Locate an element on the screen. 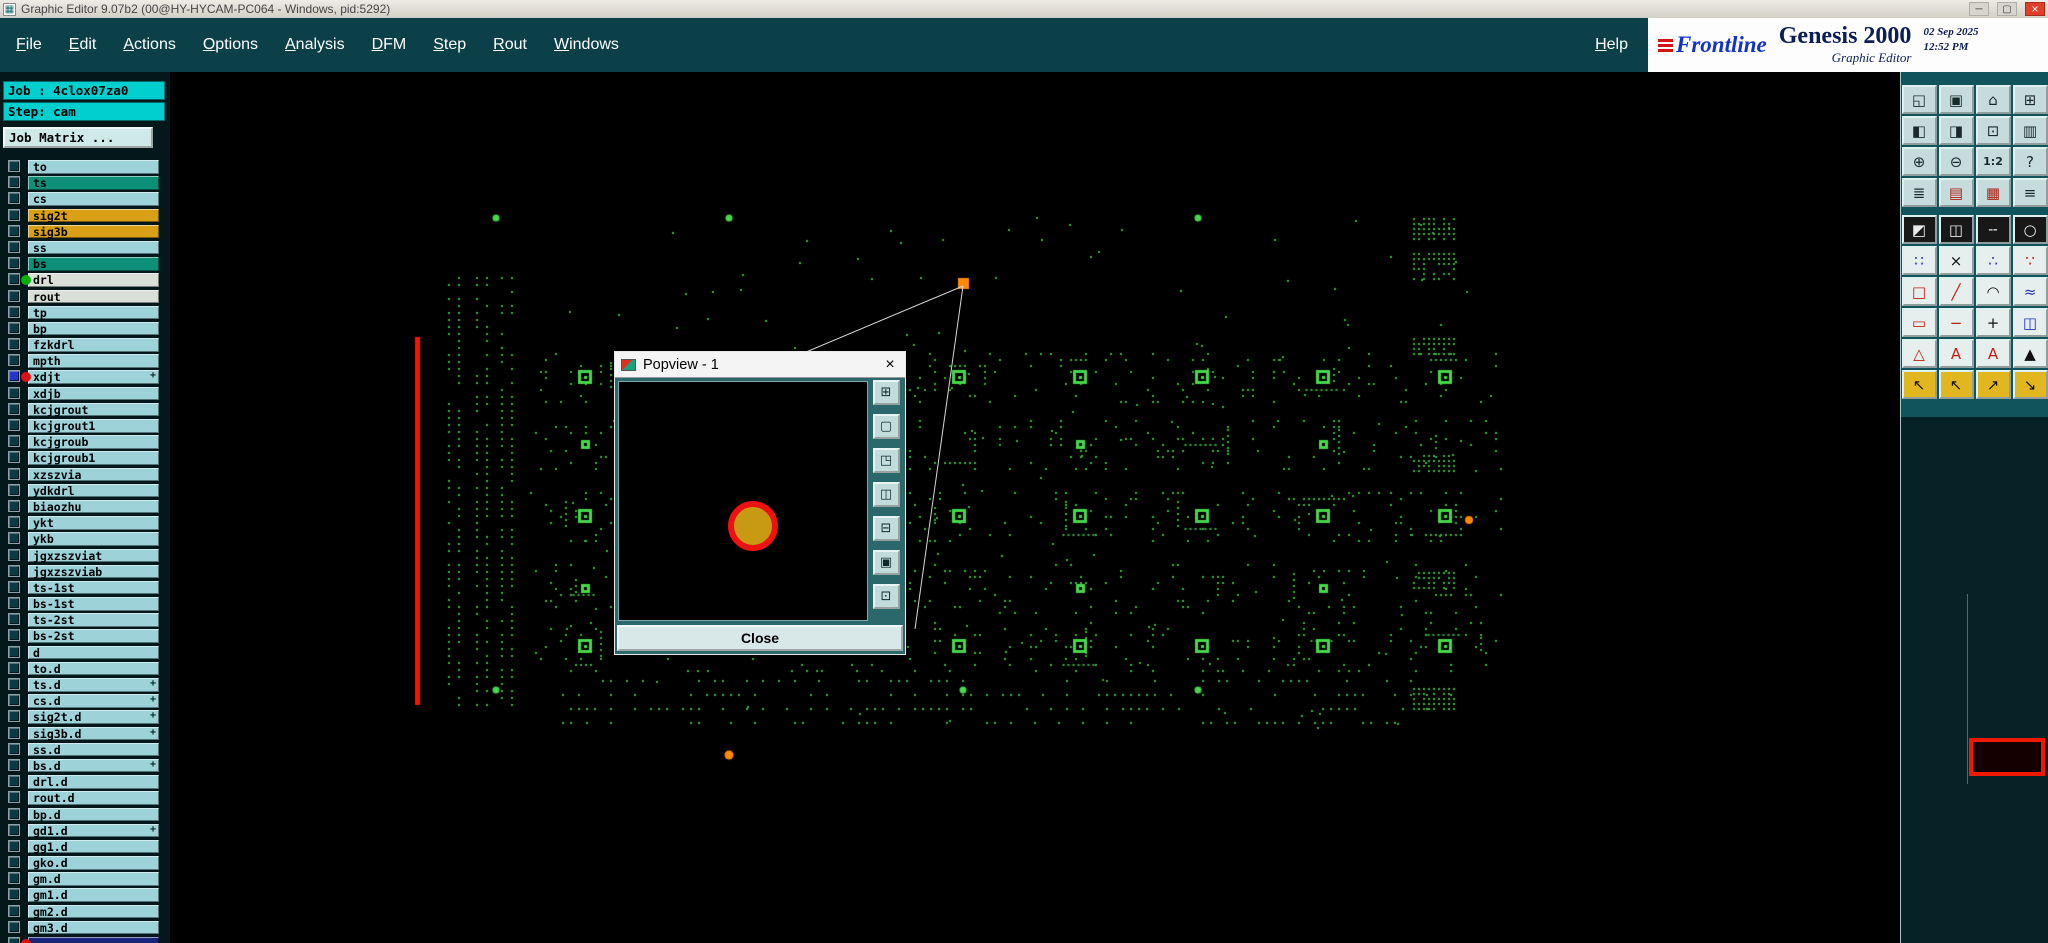 Image resolution: width=2048 pixels, height=943 pixels. layer-row: bp is located at coordinates (85, 329).